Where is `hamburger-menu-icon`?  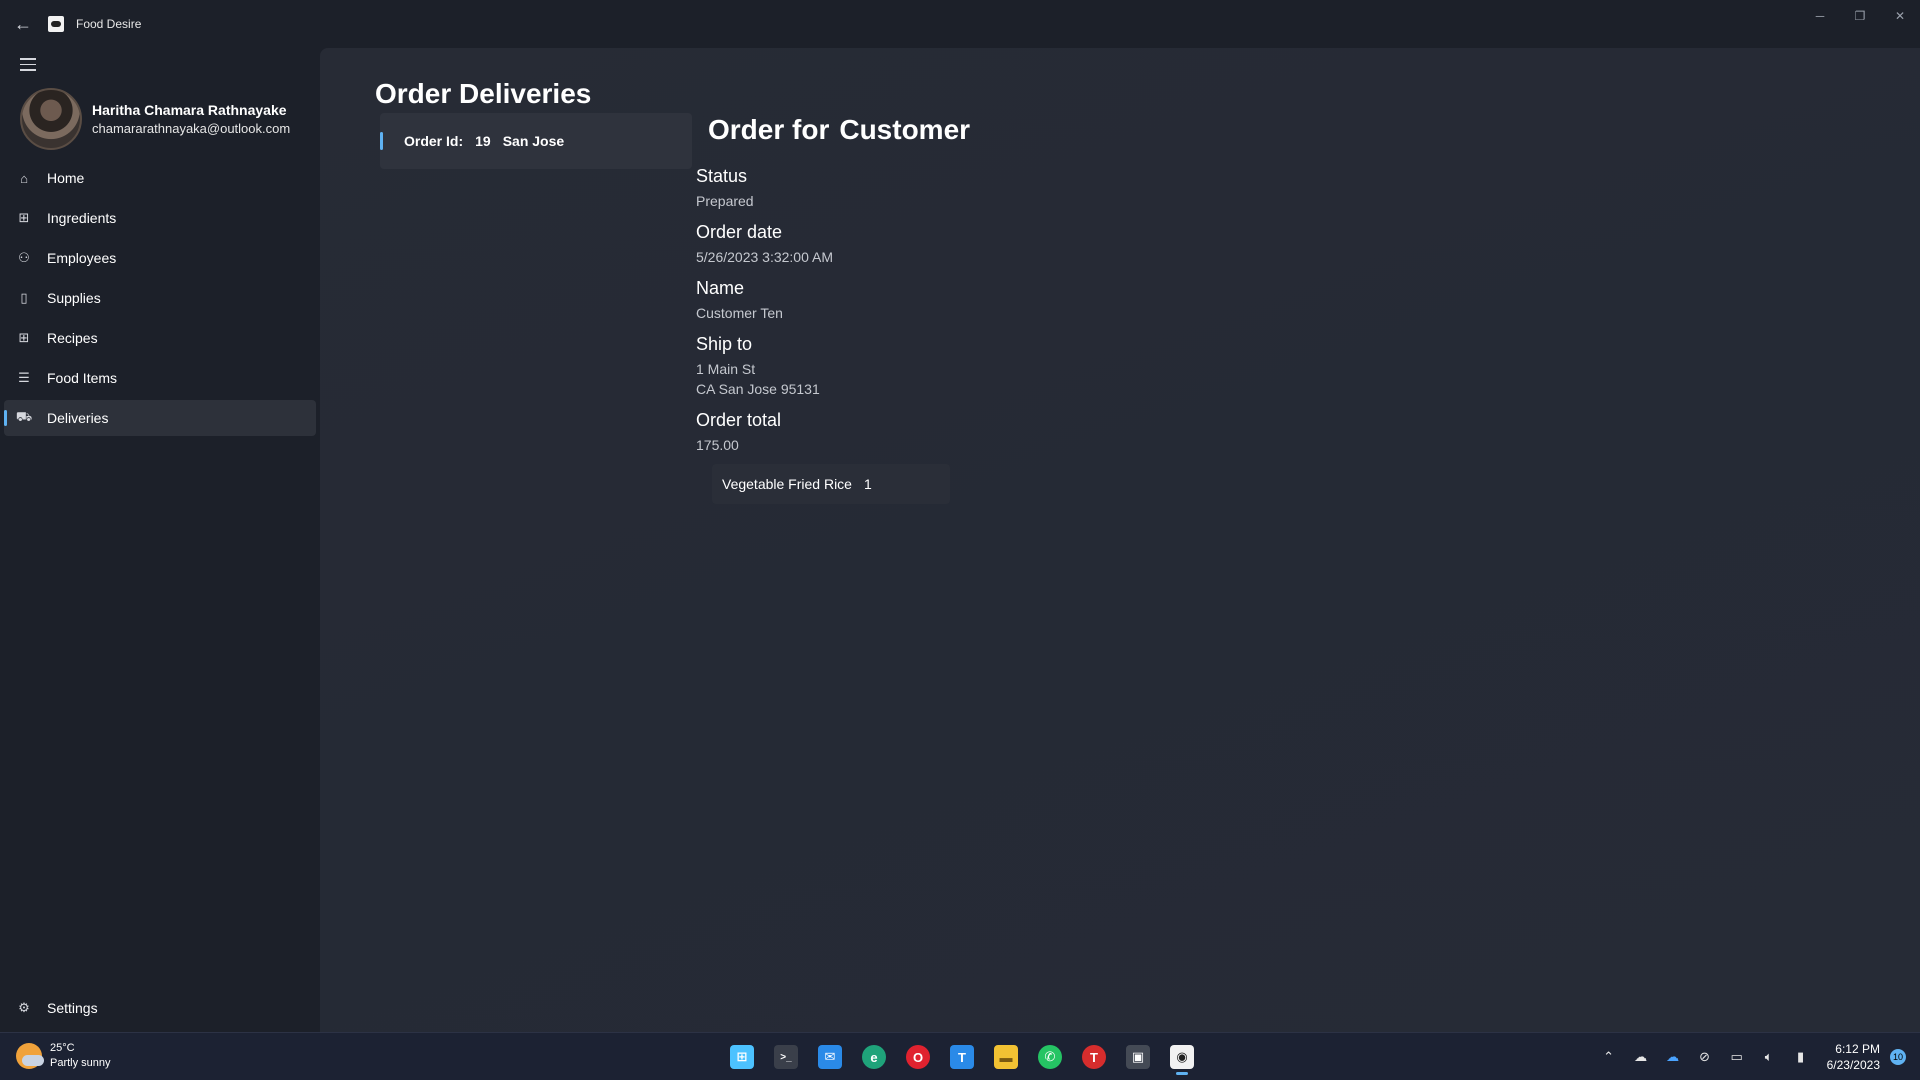
hamburger-menu-icon is located at coordinates (28, 65).